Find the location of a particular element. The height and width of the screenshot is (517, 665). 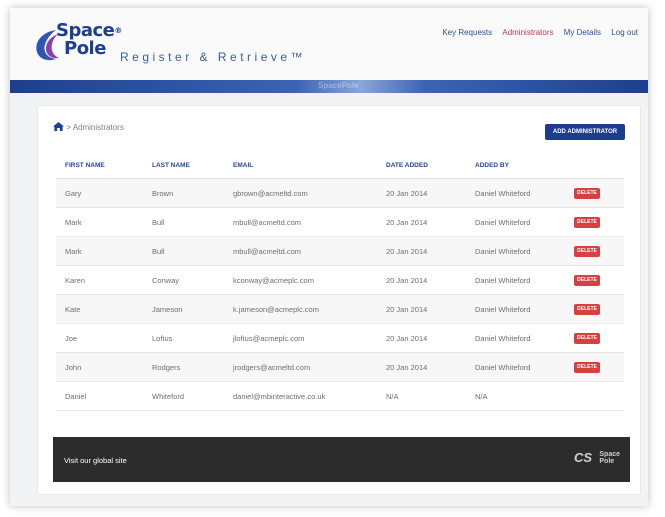

band-label: SpacePole is located at coordinates (338, 85).